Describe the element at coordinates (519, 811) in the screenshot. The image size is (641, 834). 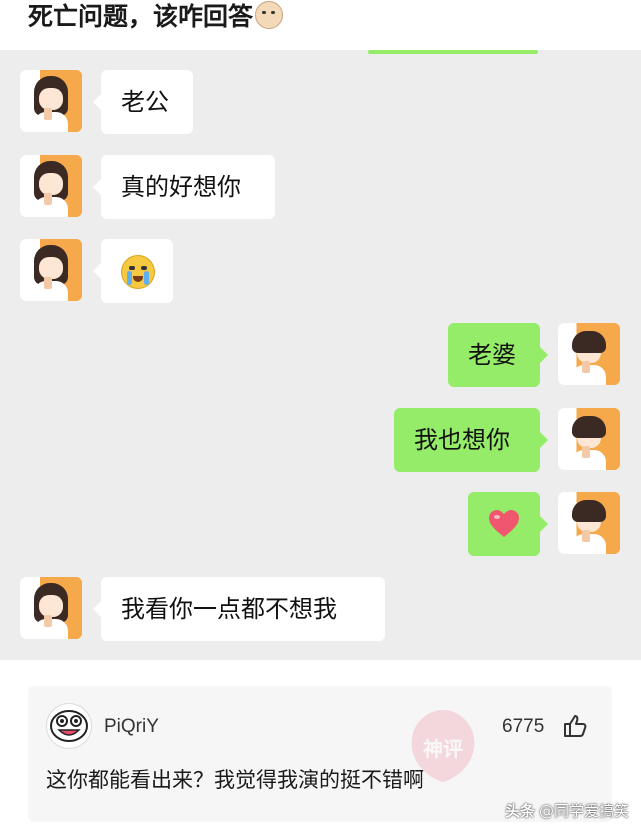
I see `watermark-brand: 头条` at that location.